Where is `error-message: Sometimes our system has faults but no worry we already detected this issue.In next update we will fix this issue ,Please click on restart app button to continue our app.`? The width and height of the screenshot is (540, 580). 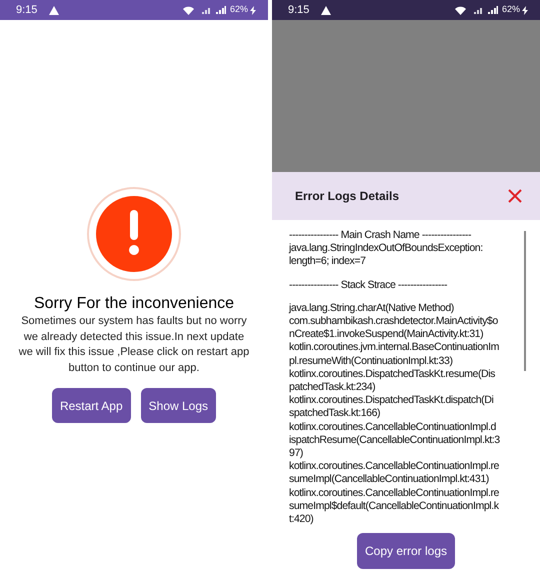 error-message: Sometimes our system has faults but no worry we already detected this issue.In next update we will fix this issue ,Please click on restart app button to continue our app. is located at coordinates (134, 345).